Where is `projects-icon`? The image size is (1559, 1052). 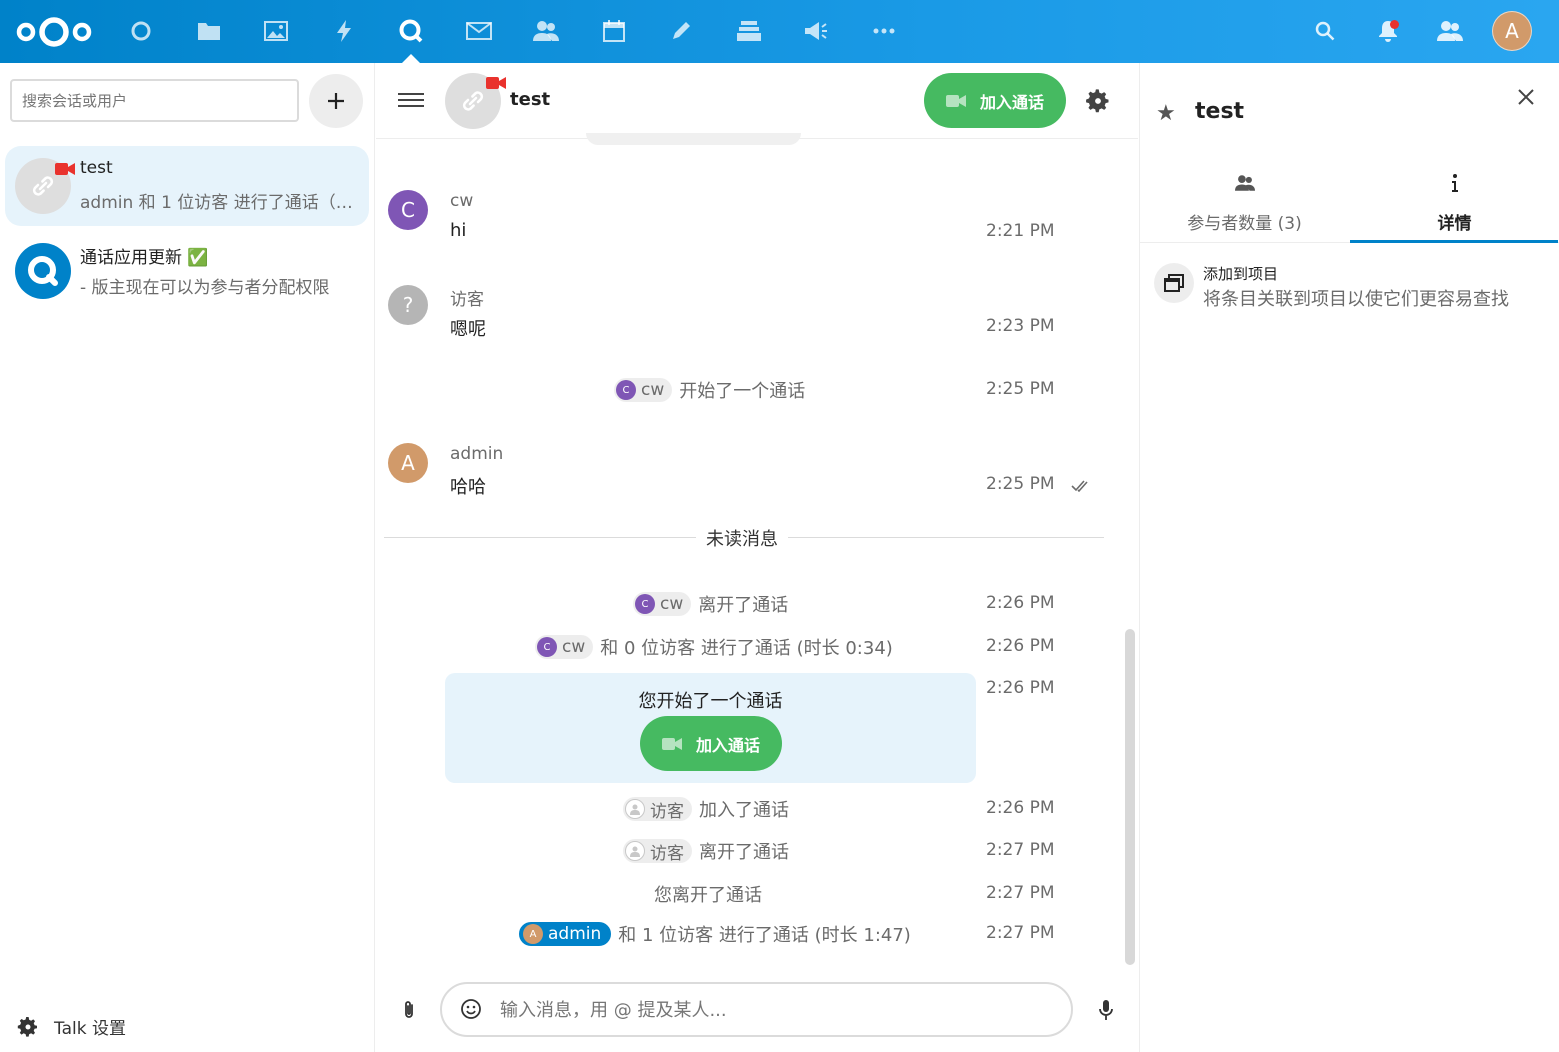
projects-icon is located at coordinates (1174, 283).